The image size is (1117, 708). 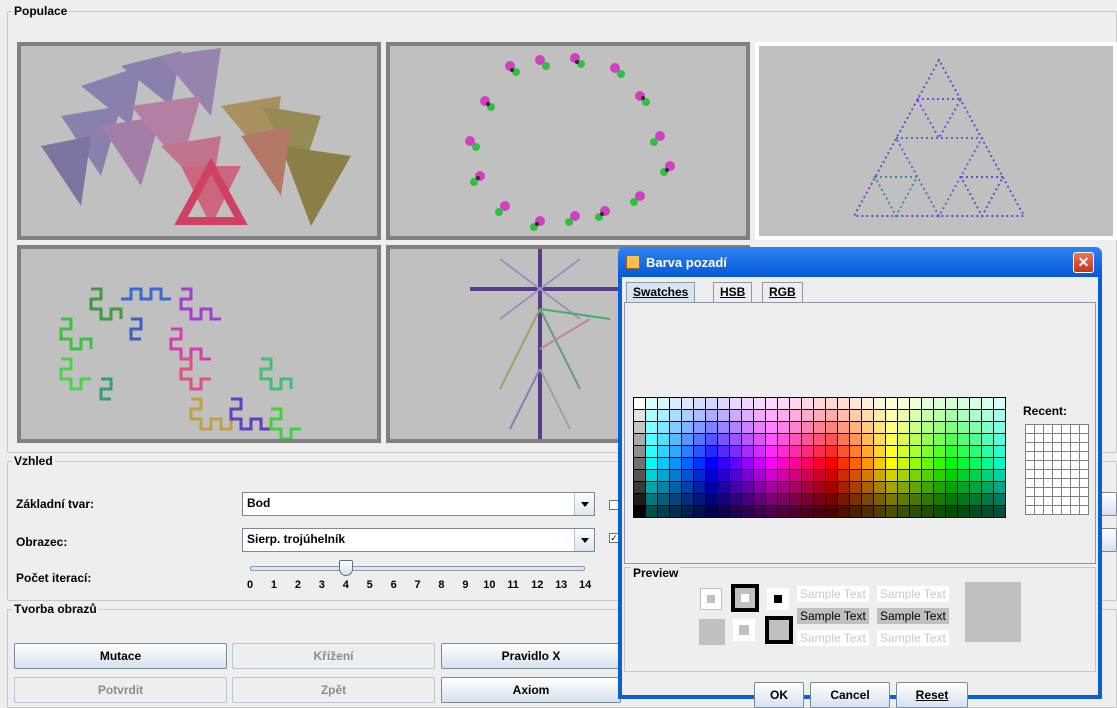 What do you see at coordinates (860, 262) in the screenshot?
I see `dialog-titlebar: Barva pozadí` at bounding box center [860, 262].